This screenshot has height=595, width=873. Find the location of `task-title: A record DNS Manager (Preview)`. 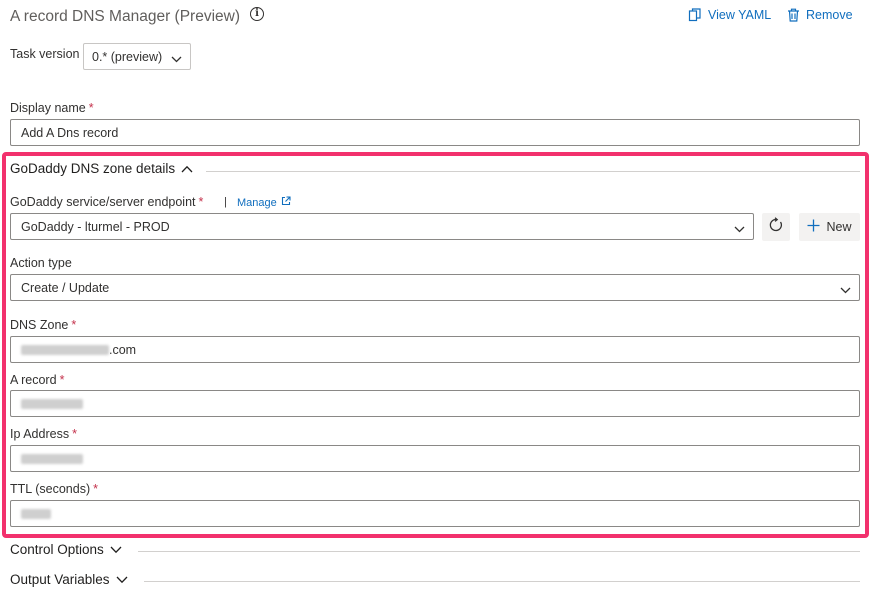

task-title: A record DNS Manager (Preview) is located at coordinates (125, 16).